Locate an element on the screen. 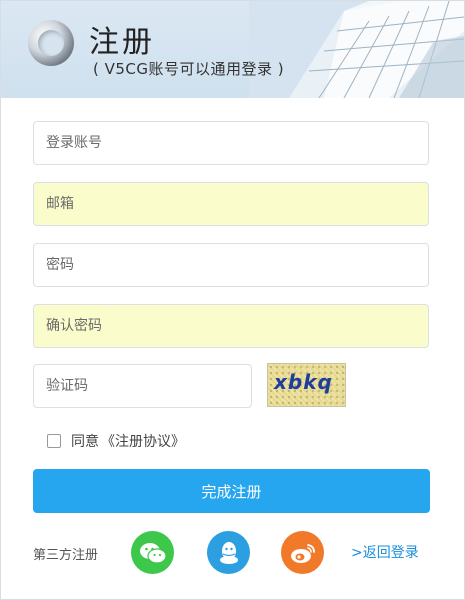 The image size is (465, 600). weibo-button is located at coordinates (302, 552).